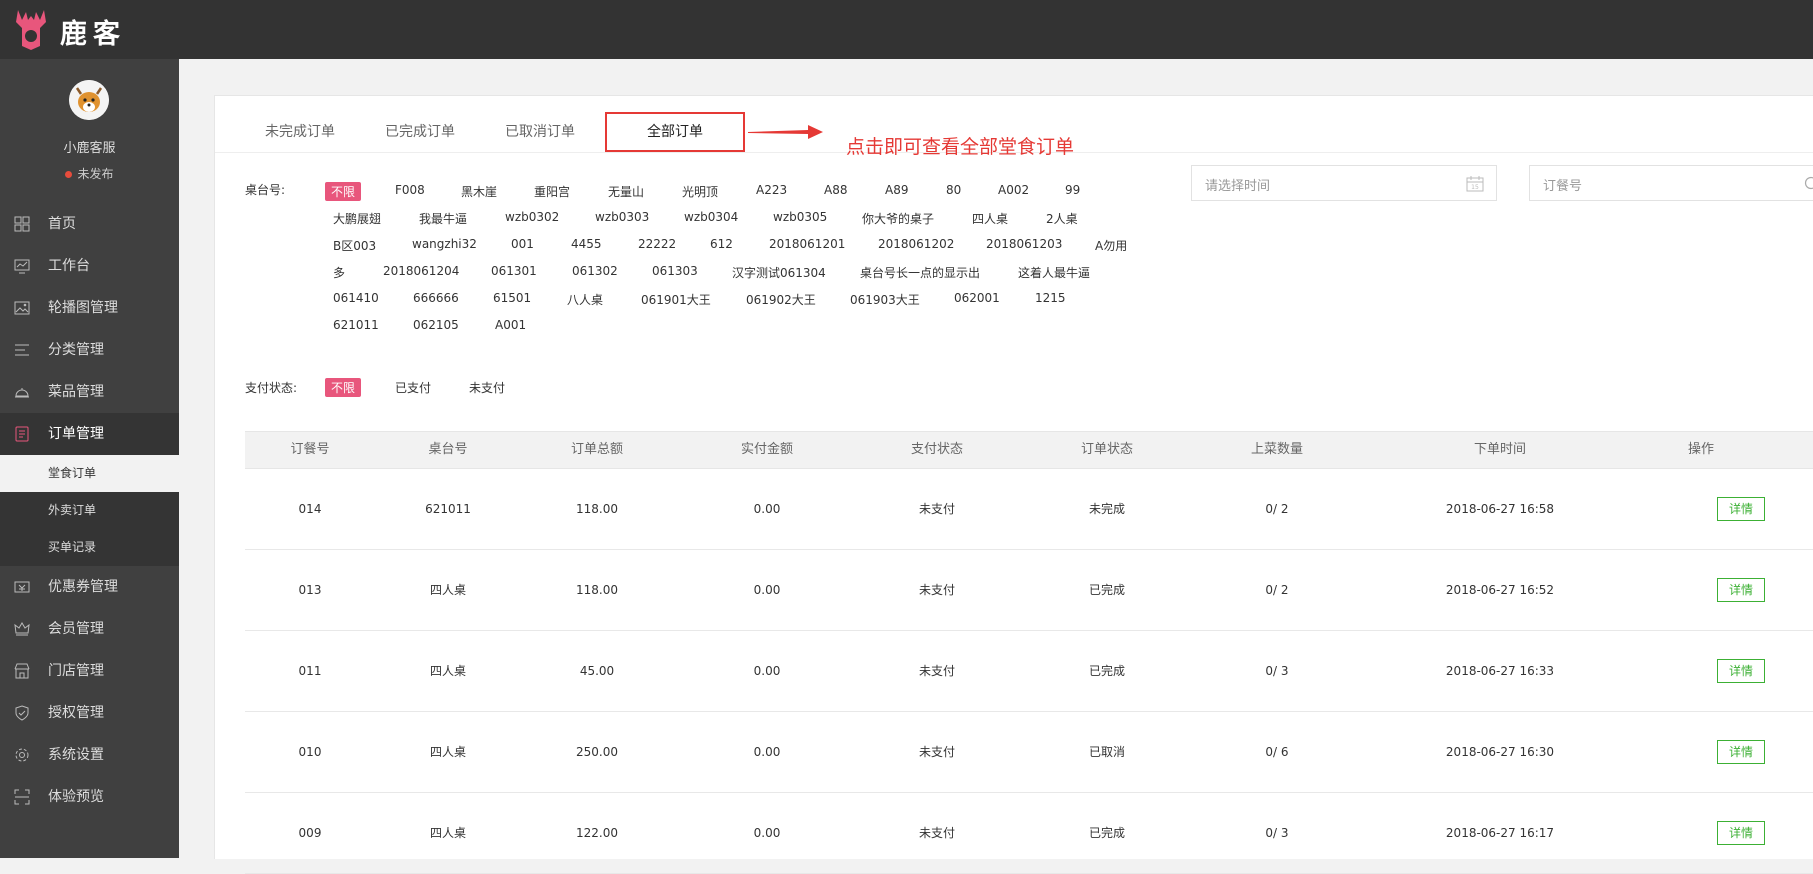 The width and height of the screenshot is (1813, 874). I want to click on store-icon, so click(22, 671).